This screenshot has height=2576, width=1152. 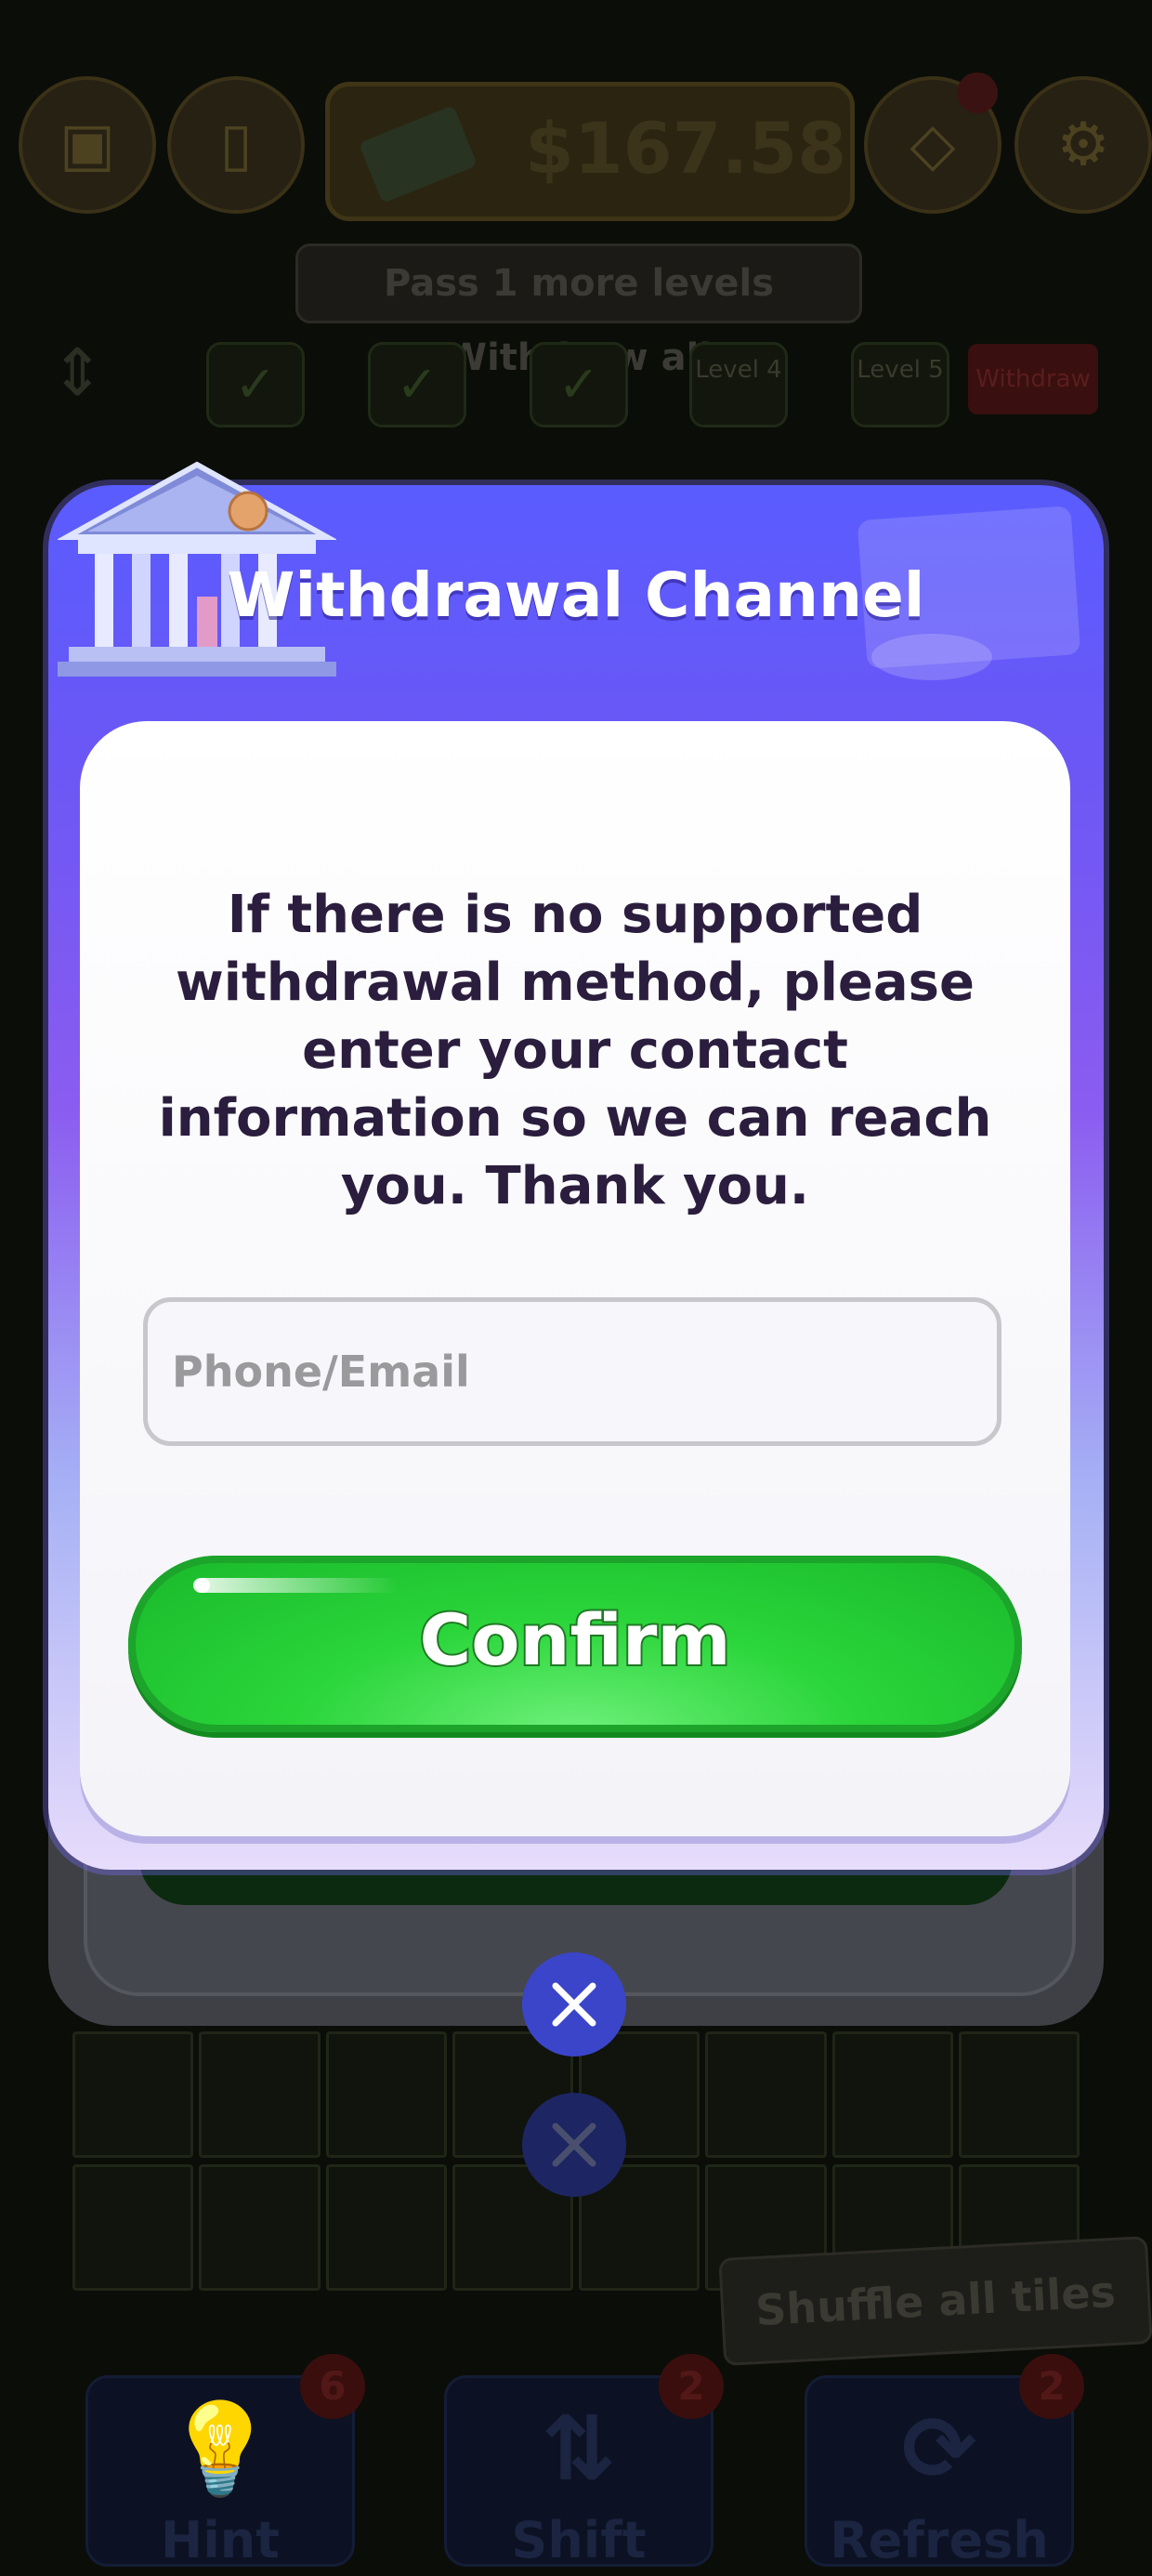 I want to click on level-node: Level 5, so click(x=900, y=384).